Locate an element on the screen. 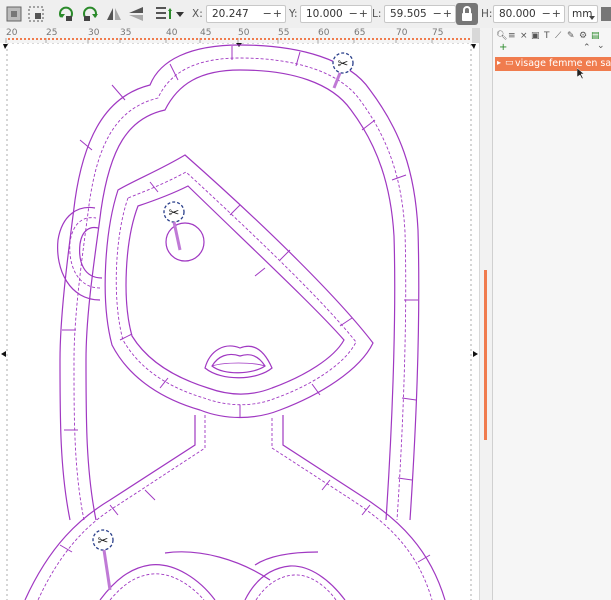 This screenshot has width=611, height=600. x-stepper: −+ is located at coordinates (273, 13).